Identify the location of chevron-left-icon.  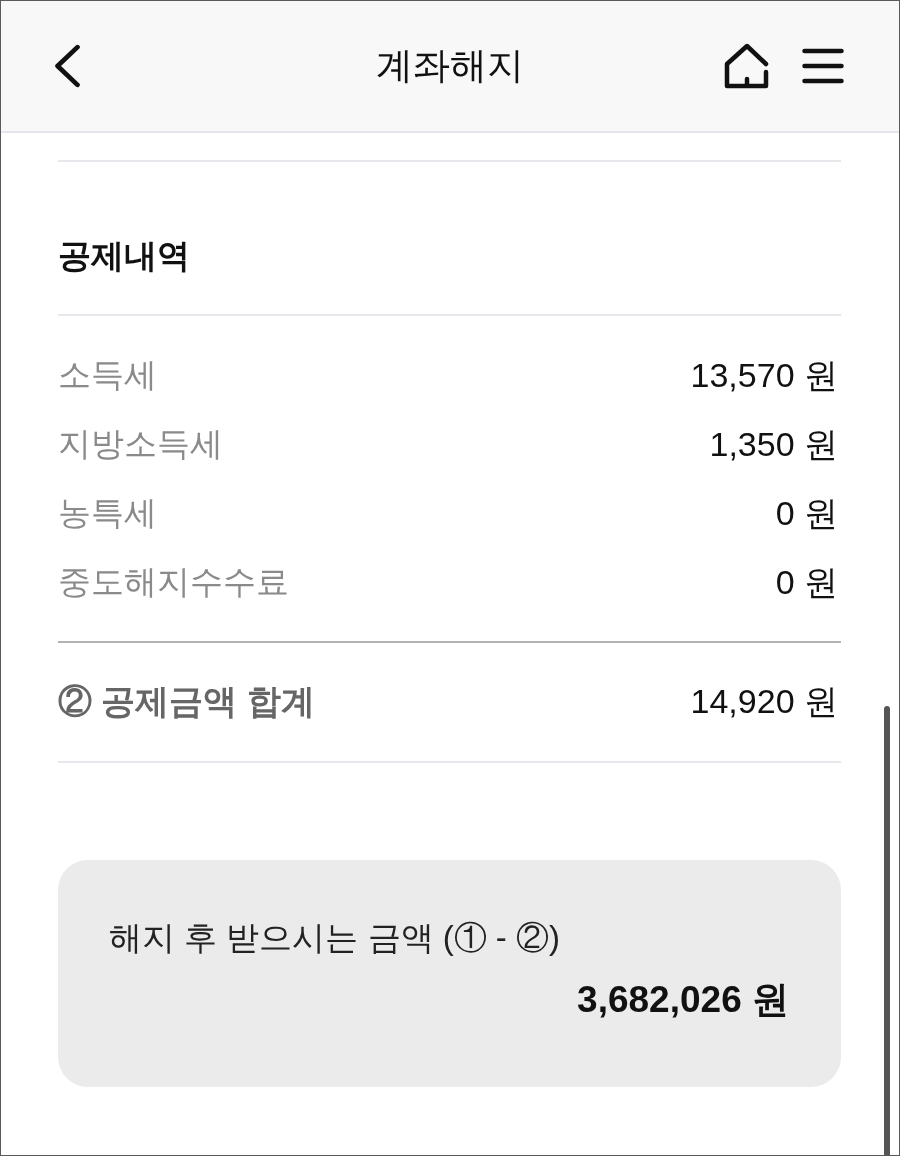
(67, 66).